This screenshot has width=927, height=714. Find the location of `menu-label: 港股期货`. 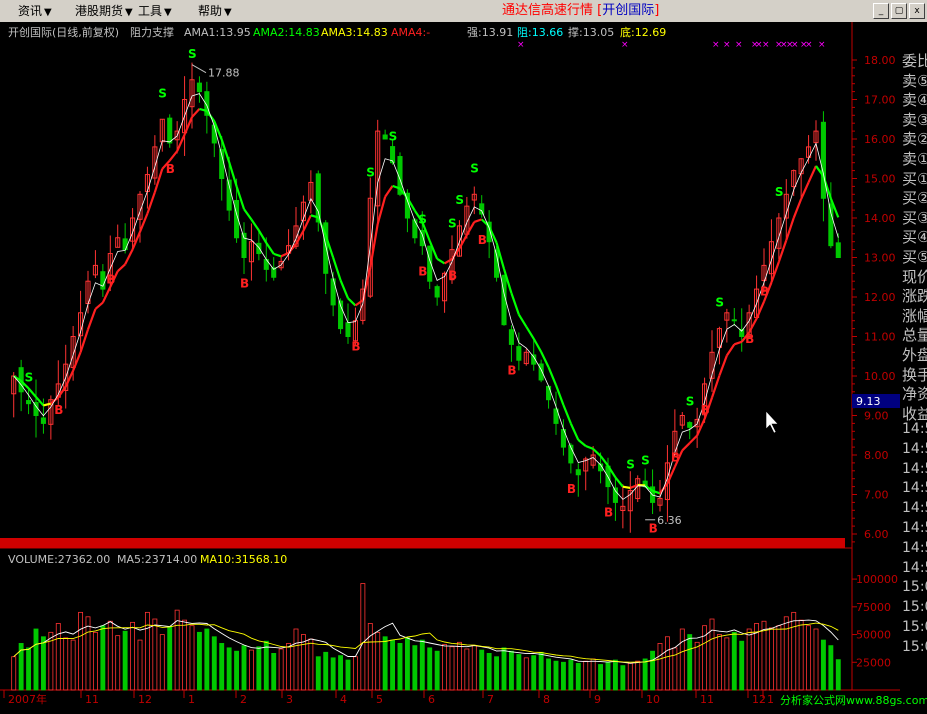

menu-label: 港股期货 is located at coordinates (99, 11).